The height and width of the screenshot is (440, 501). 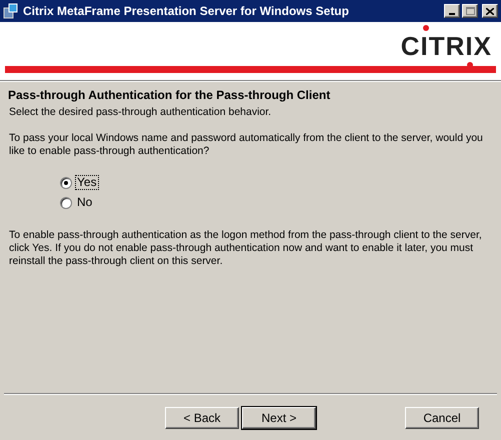 I want to click on minimize-button, so click(x=452, y=11).